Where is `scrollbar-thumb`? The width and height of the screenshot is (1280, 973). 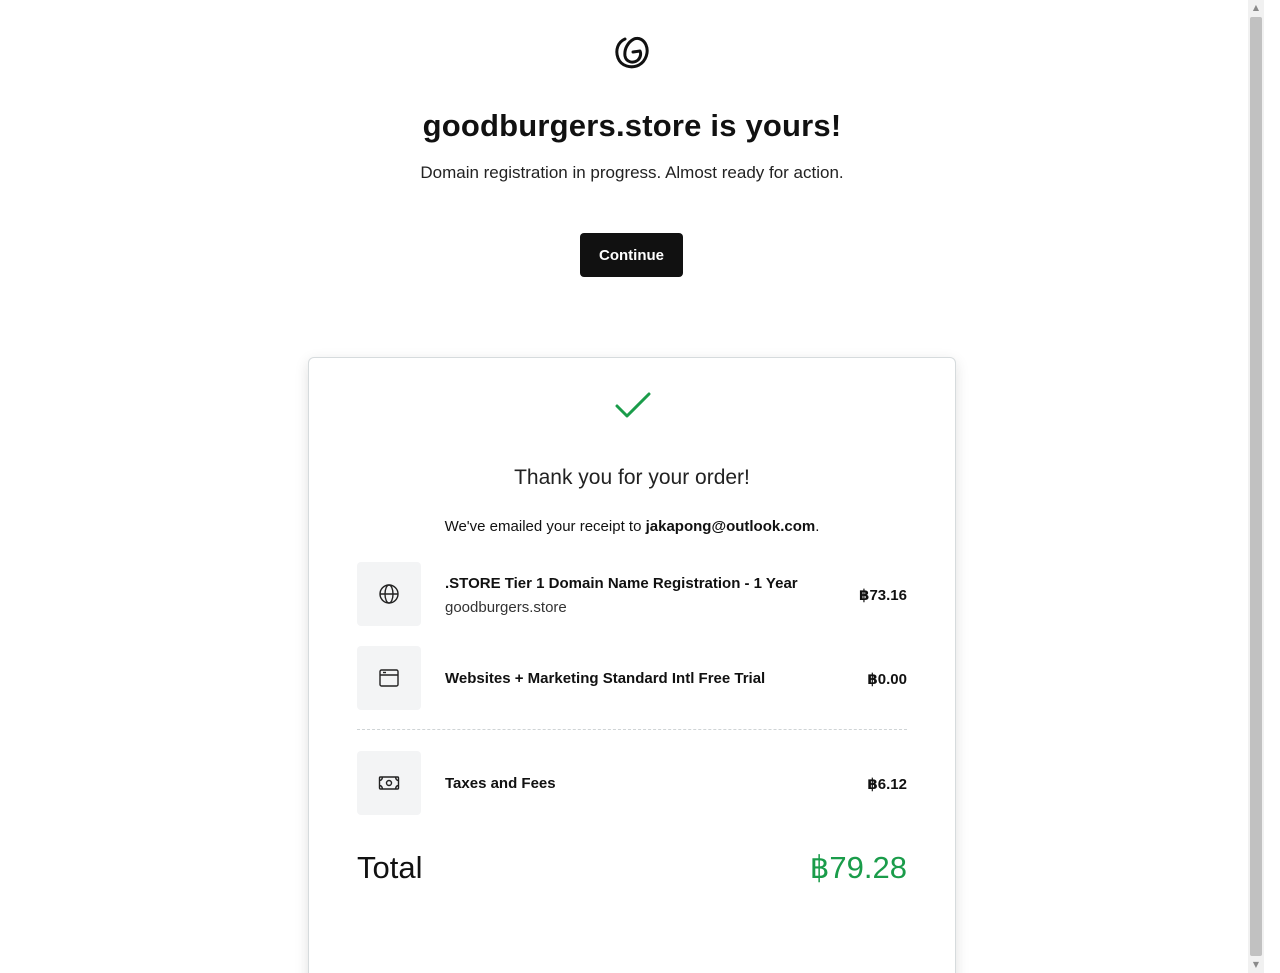 scrollbar-thumb is located at coordinates (1256, 486).